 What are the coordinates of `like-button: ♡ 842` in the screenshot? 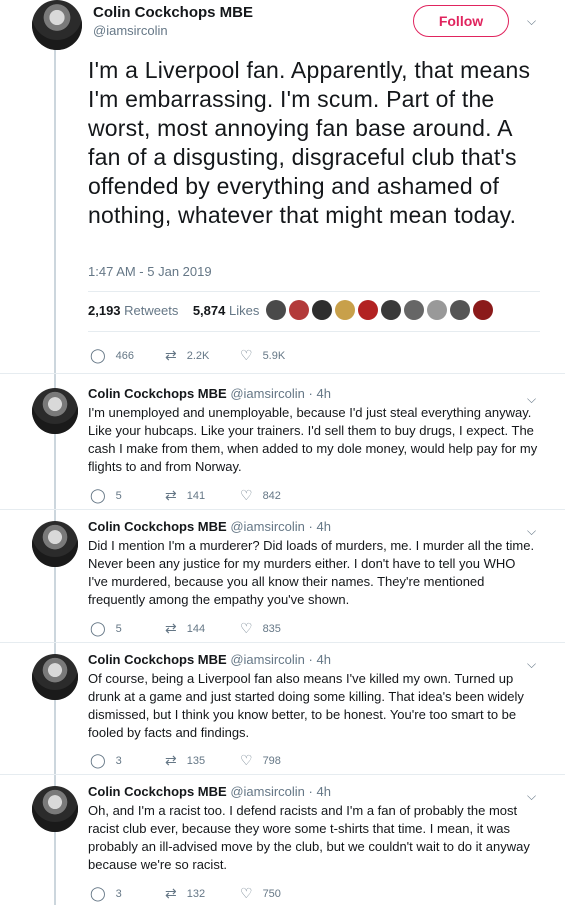 It's located at (277, 495).